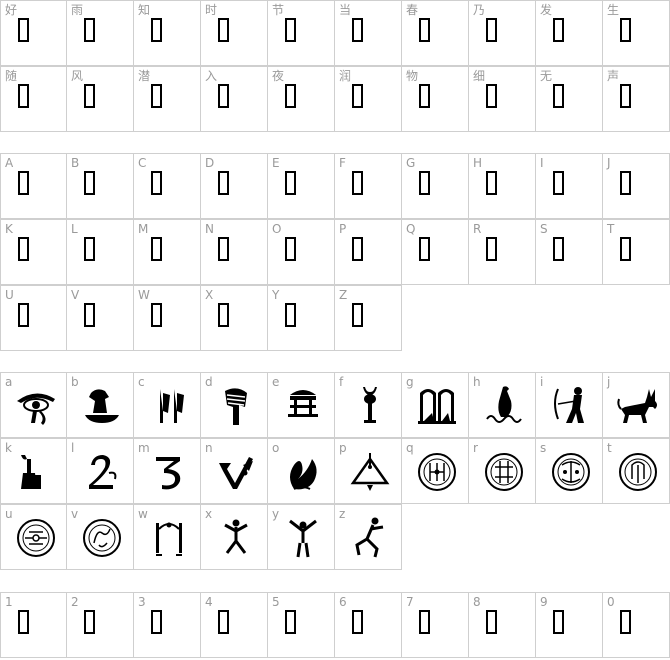 The image size is (670, 660). Describe the element at coordinates (569, 99) in the screenshot. I see `glyph-cell: 无` at that location.